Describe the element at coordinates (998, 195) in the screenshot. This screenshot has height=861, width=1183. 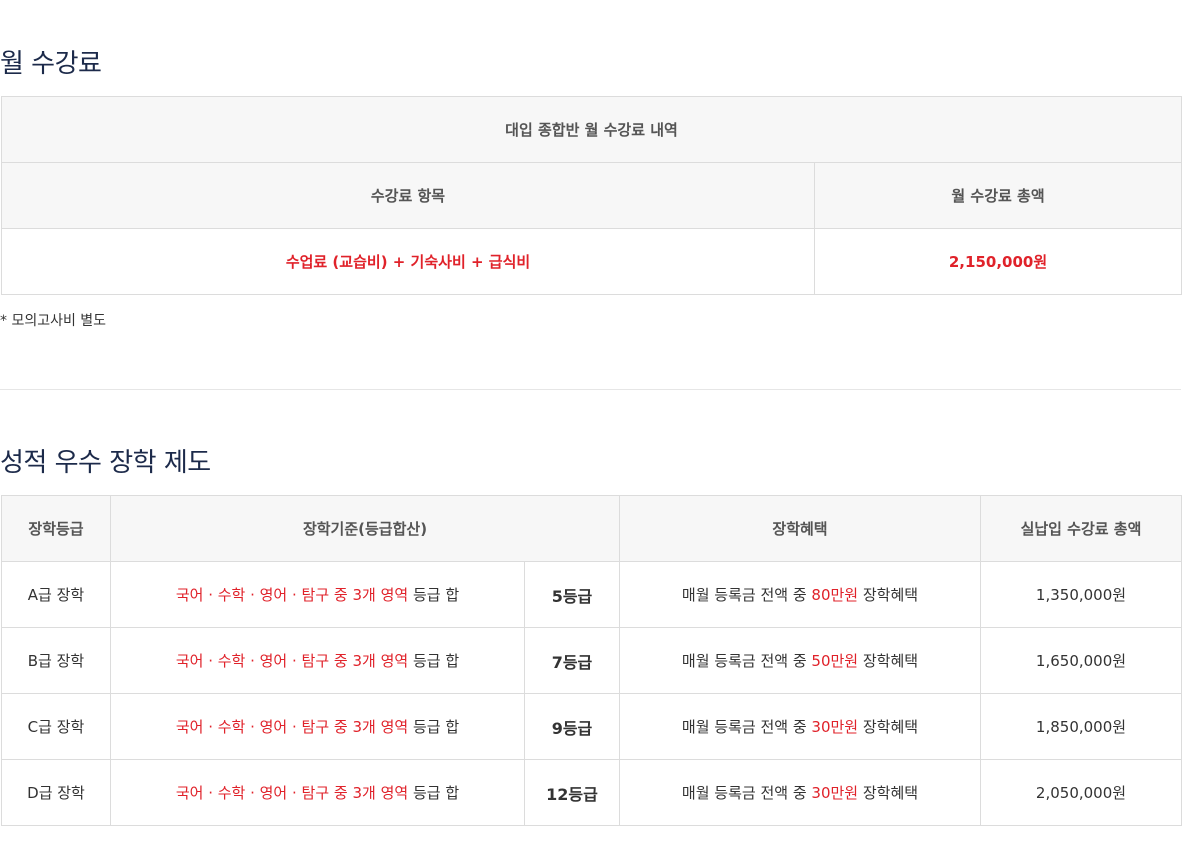
I see `fee-col-total-header: 월 수강료 총액` at that location.